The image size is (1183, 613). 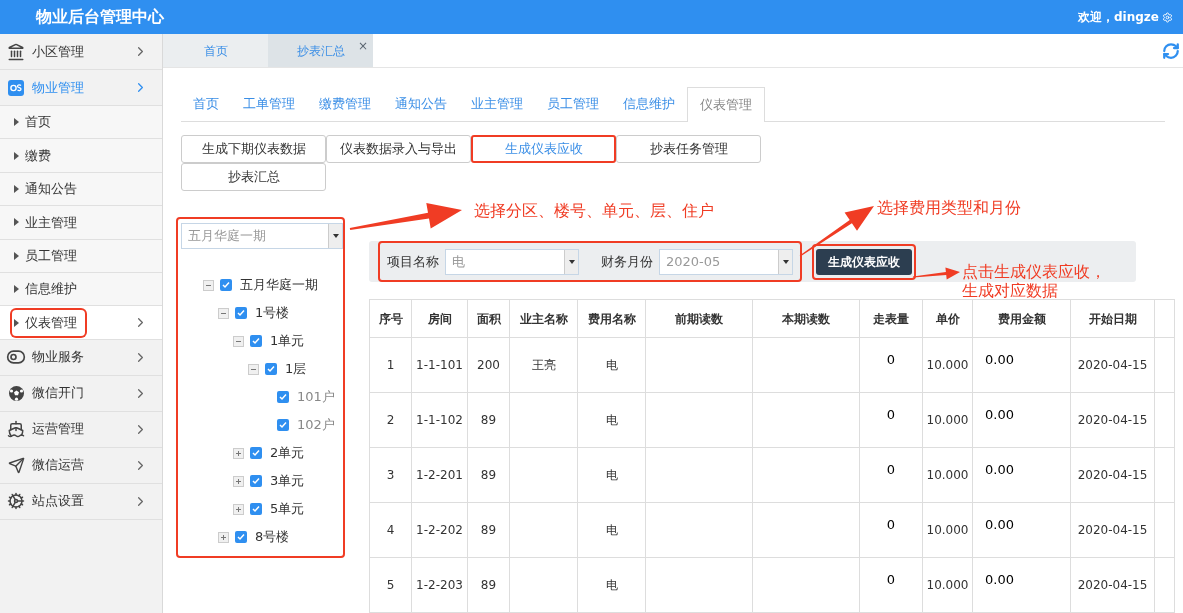 I want to click on settings-icon, so click(x=1167, y=17).